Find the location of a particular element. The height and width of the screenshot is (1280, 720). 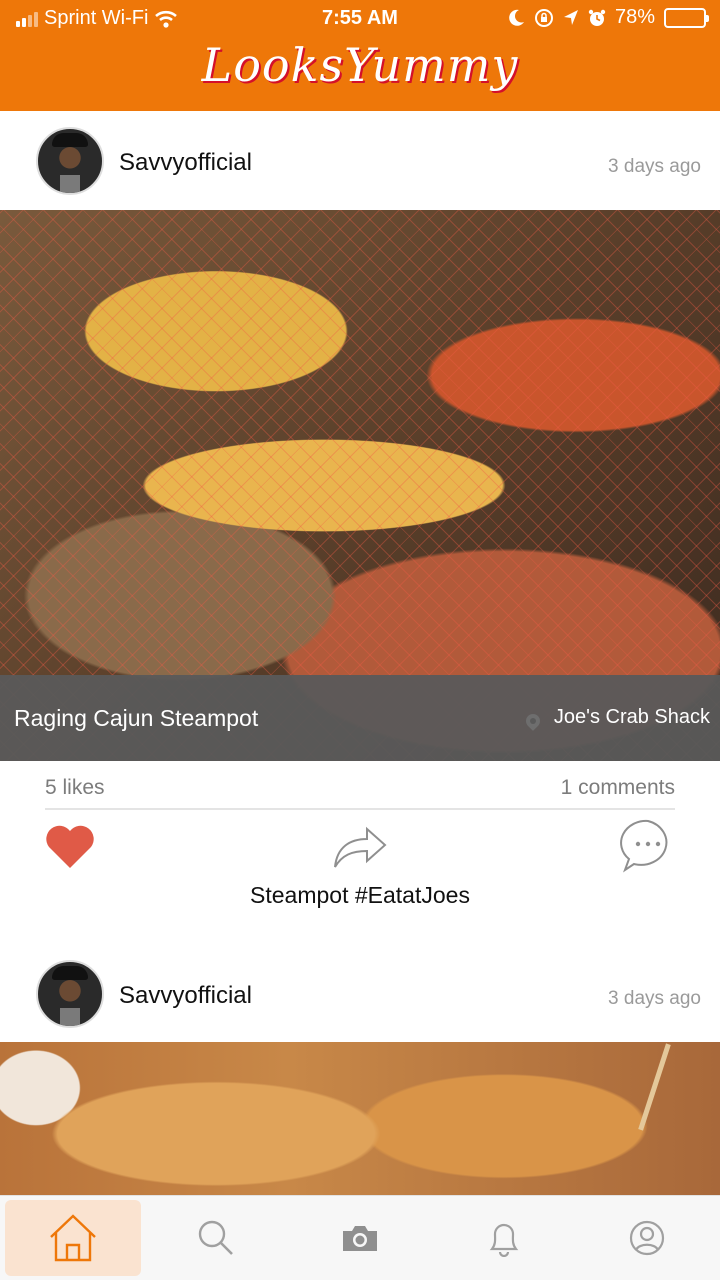

post-photo is located at coordinates (360, 1118).